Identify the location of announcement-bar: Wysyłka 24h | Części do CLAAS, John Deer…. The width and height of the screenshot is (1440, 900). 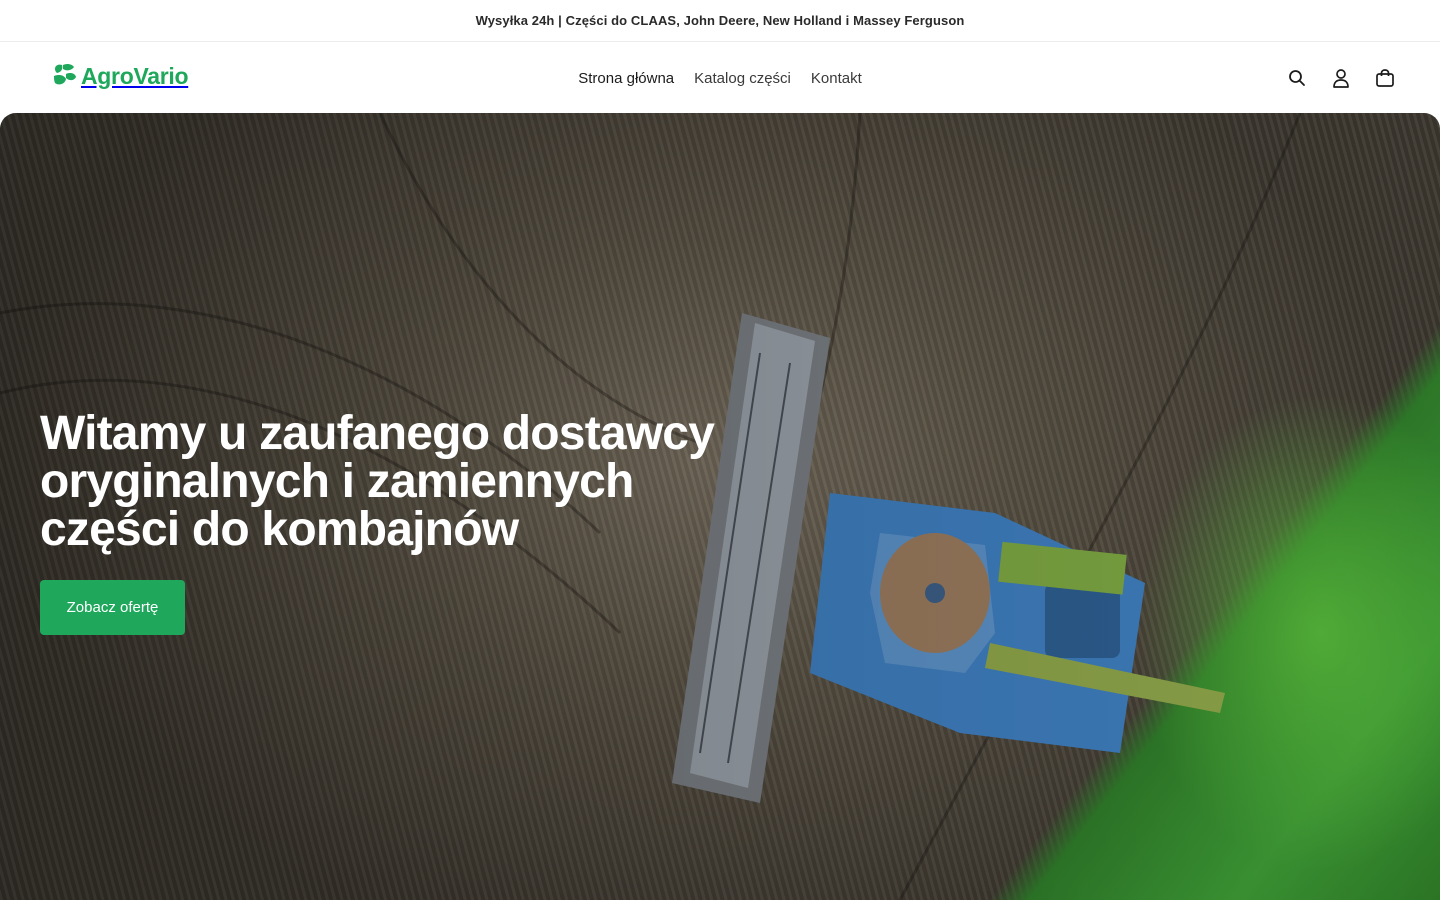
(720, 21).